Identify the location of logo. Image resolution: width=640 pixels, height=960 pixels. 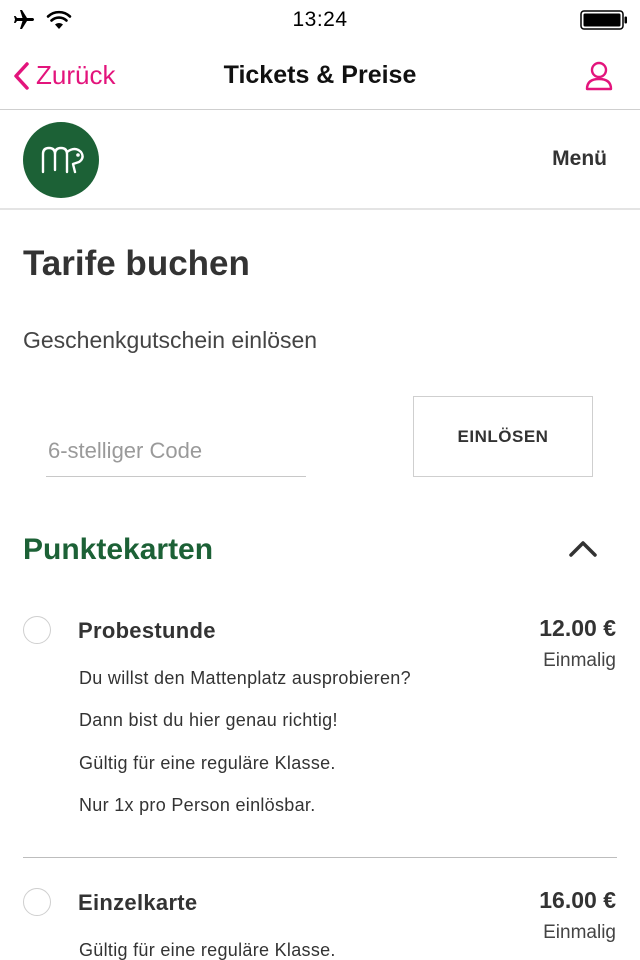
(61, 160).